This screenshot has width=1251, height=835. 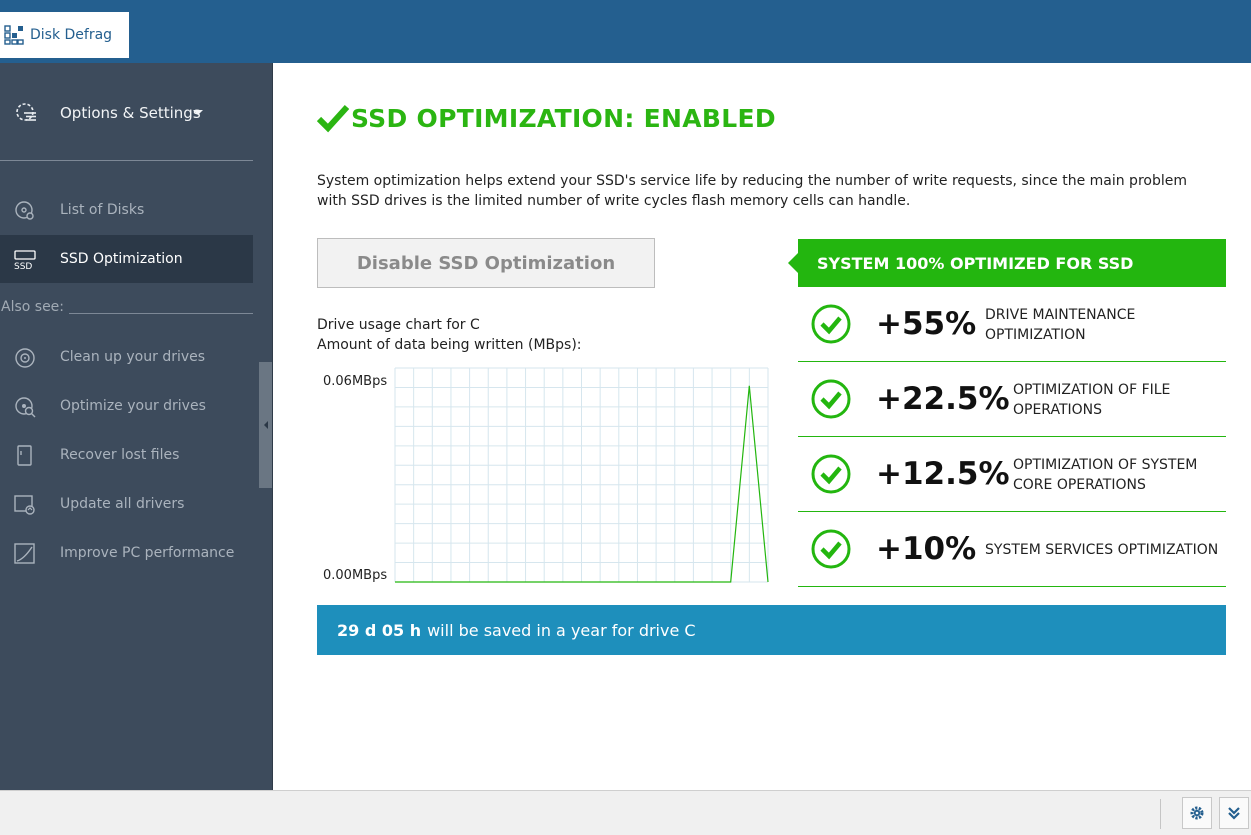 What do you see at coordinates (398, 325) in the screenshot?
I see `chart-title-line1: Drive usage chart for C` at bounding box center [398, 325].